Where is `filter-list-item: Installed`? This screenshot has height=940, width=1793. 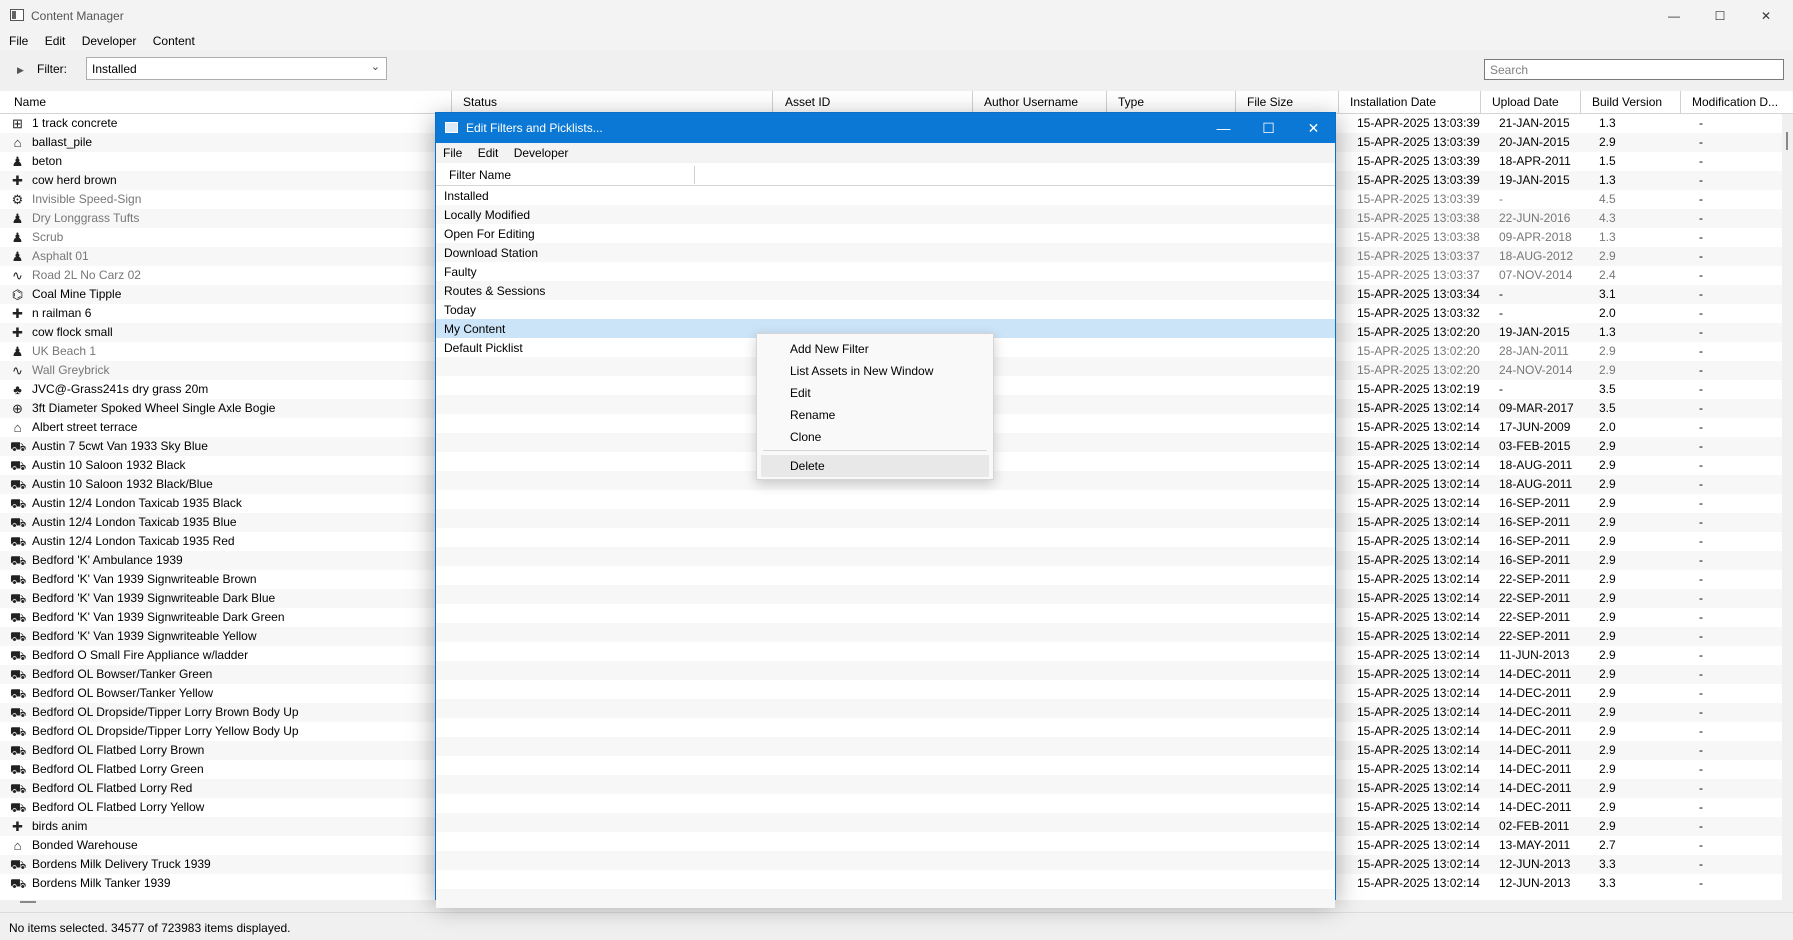 filter-list-item: Installed is located at coordinates (885, 195).